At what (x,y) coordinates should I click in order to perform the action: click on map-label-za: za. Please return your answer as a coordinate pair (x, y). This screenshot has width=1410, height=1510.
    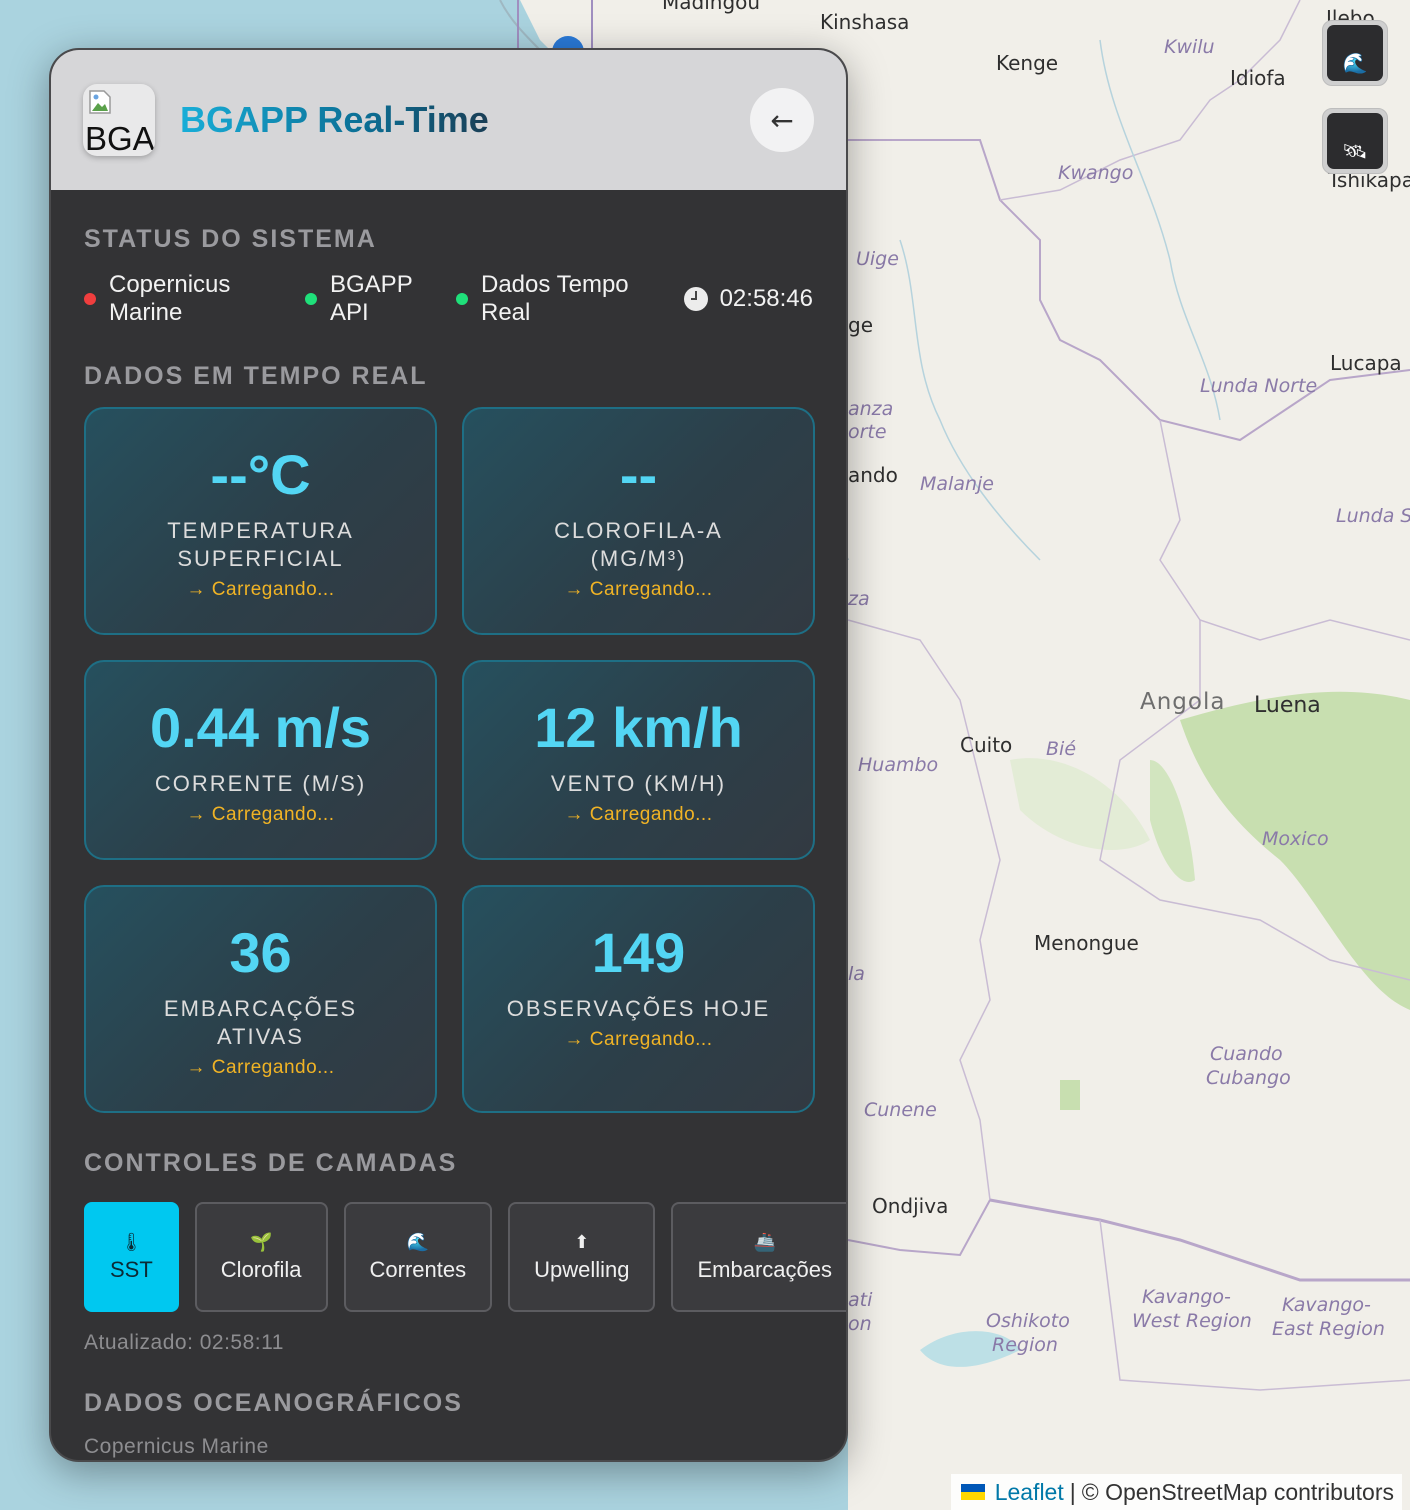
    Looking at the image, I should click on (859, 599).